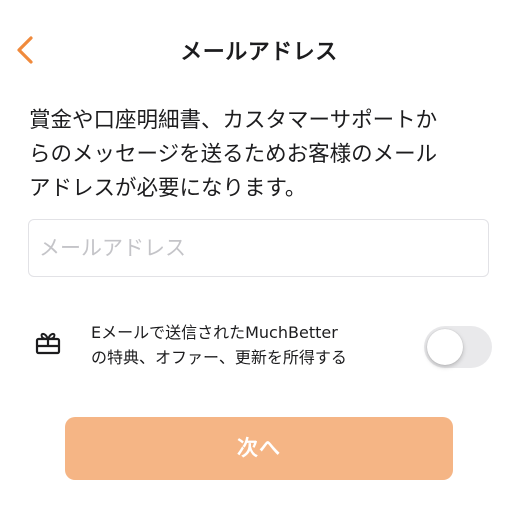  I want to click on promo-optin-toggle, so click(458, 347).